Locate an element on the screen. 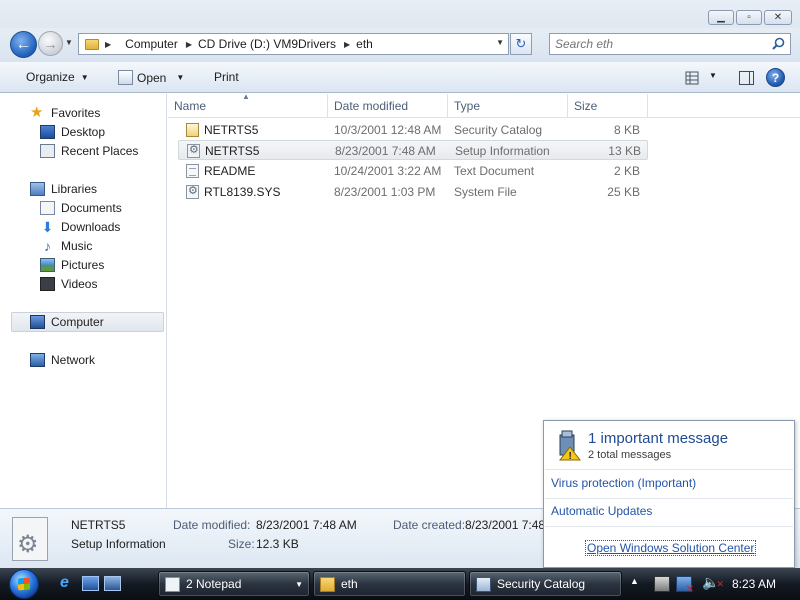  search-box is located at coordinates (670, 44).